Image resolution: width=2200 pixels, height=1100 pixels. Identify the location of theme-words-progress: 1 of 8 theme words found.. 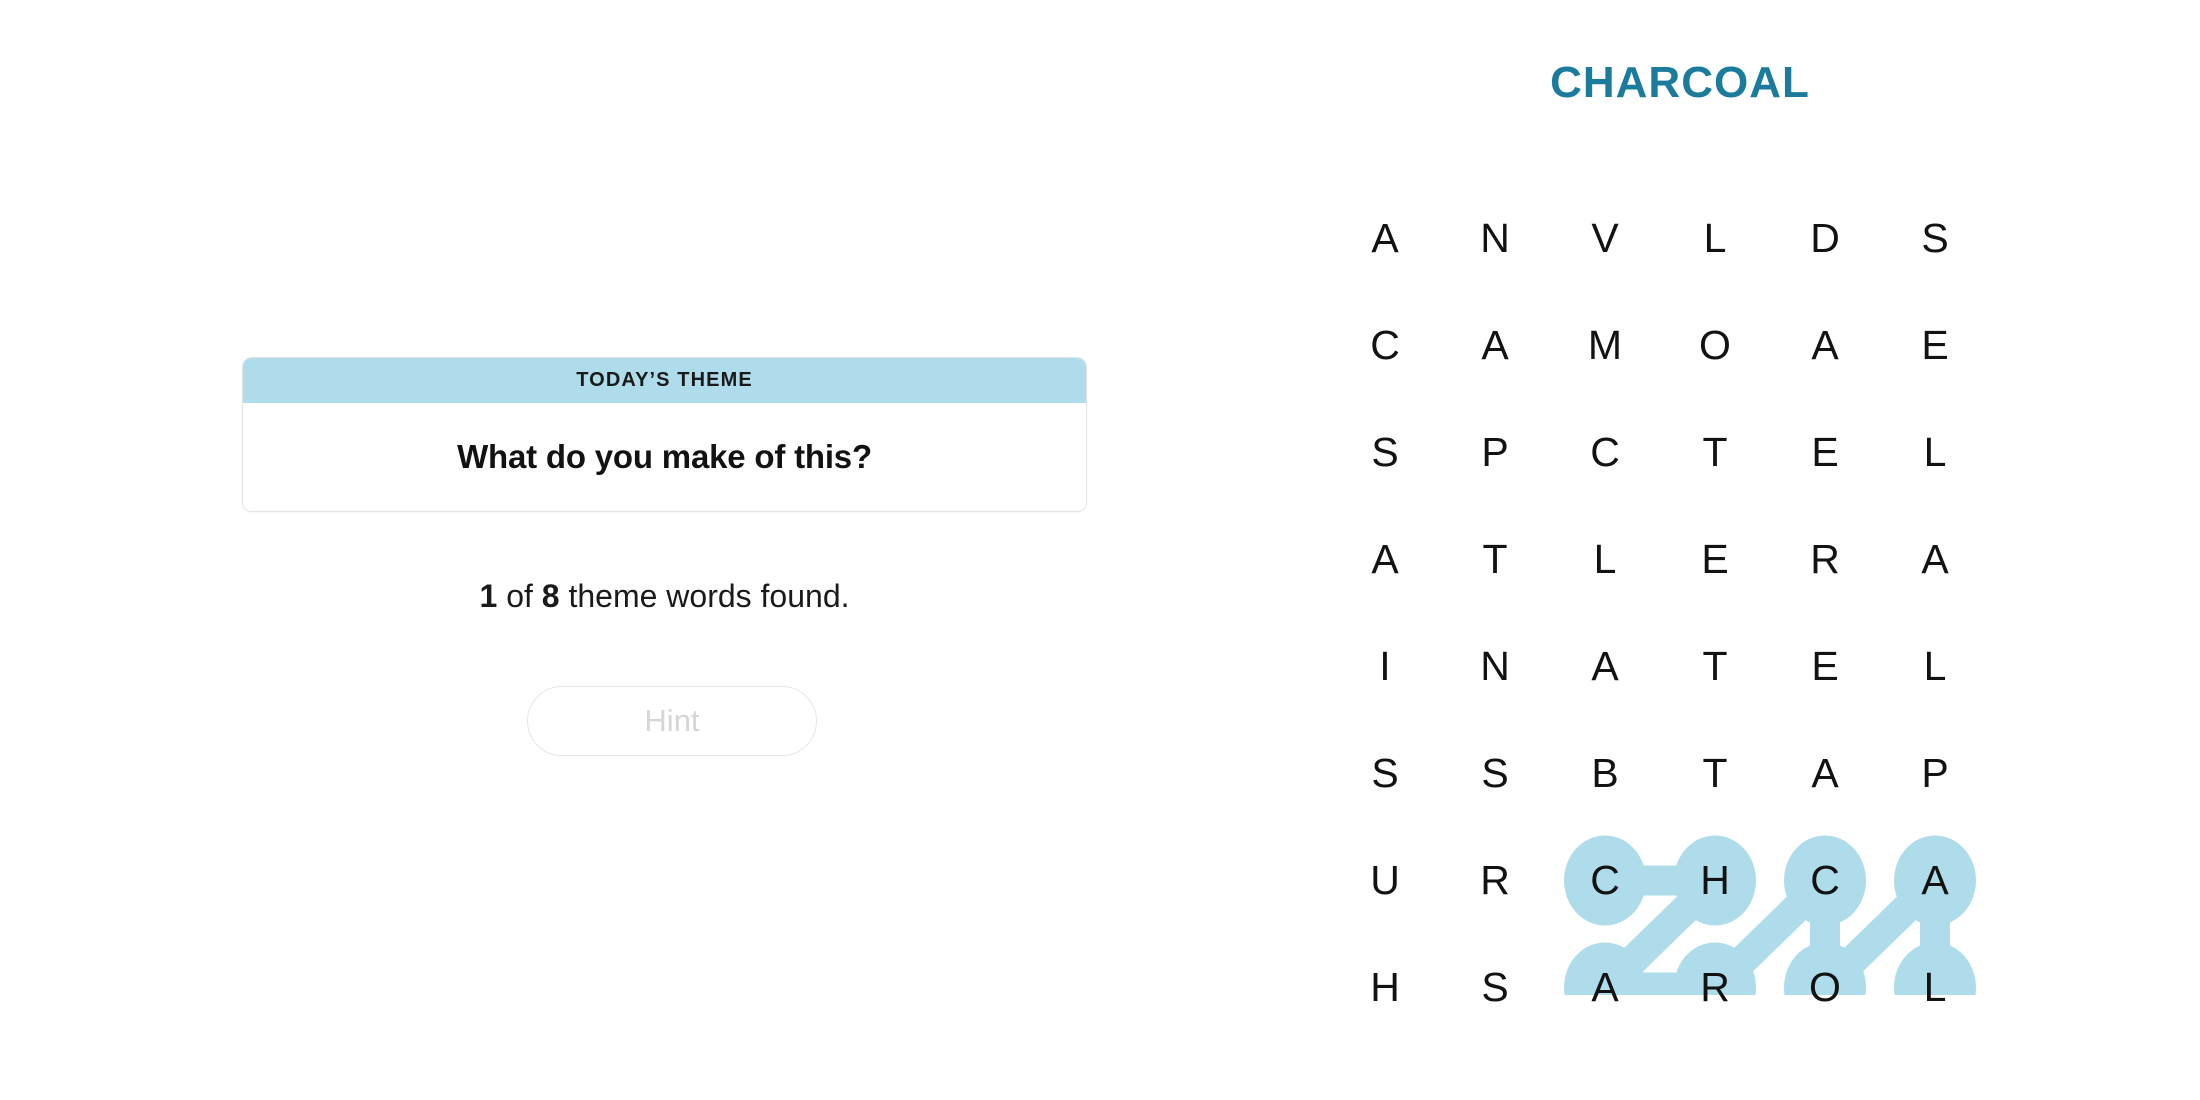
(664, 596).